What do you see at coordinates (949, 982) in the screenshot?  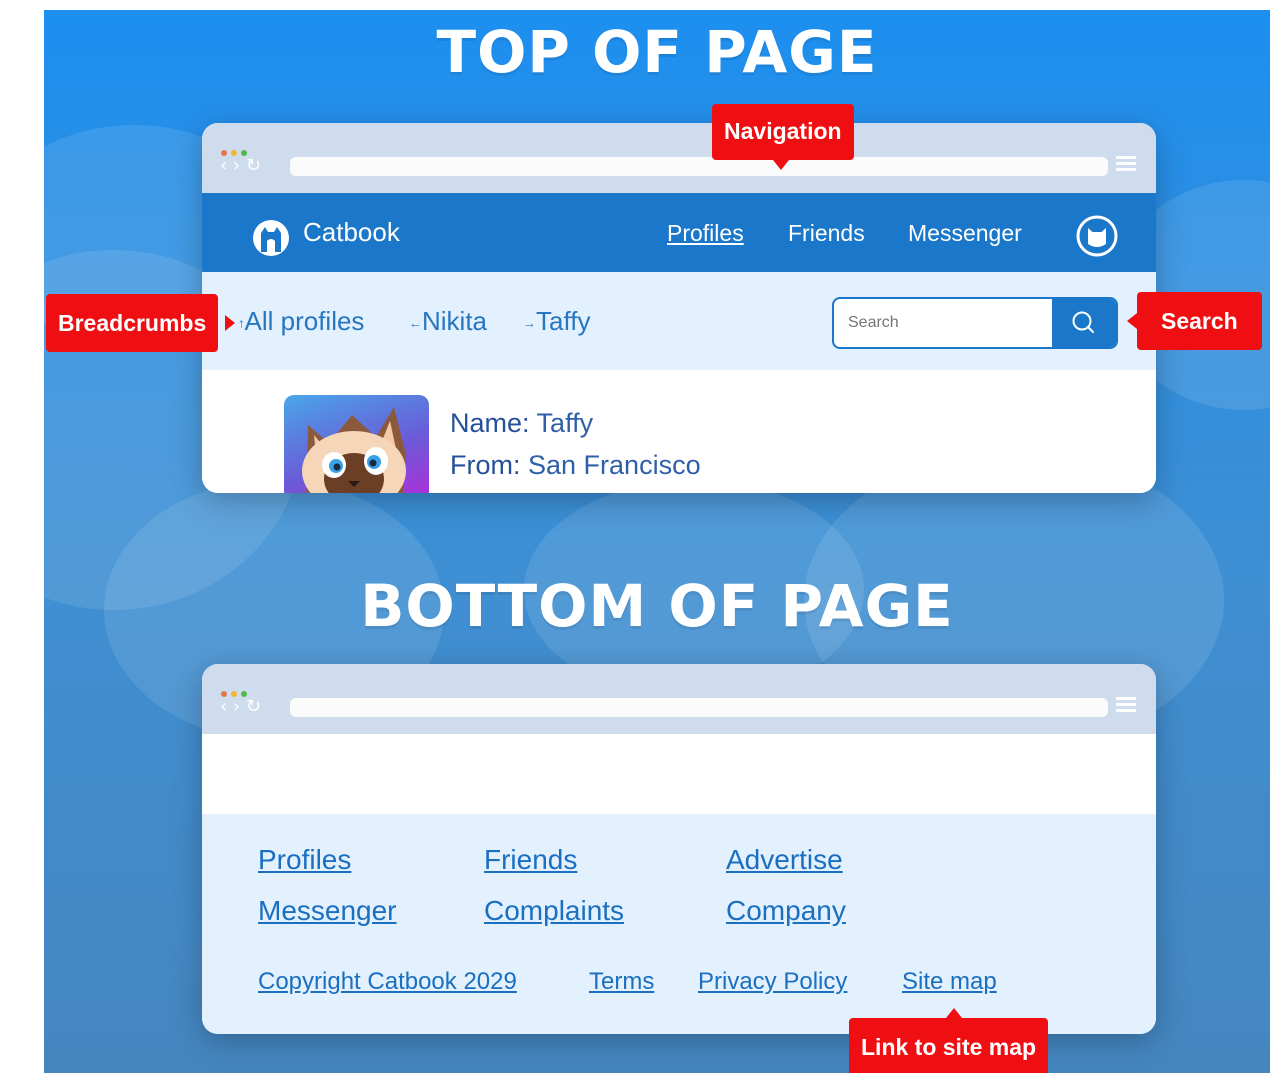 I see `footer-link-site-map: Site map` at bounding box center [949, 982].